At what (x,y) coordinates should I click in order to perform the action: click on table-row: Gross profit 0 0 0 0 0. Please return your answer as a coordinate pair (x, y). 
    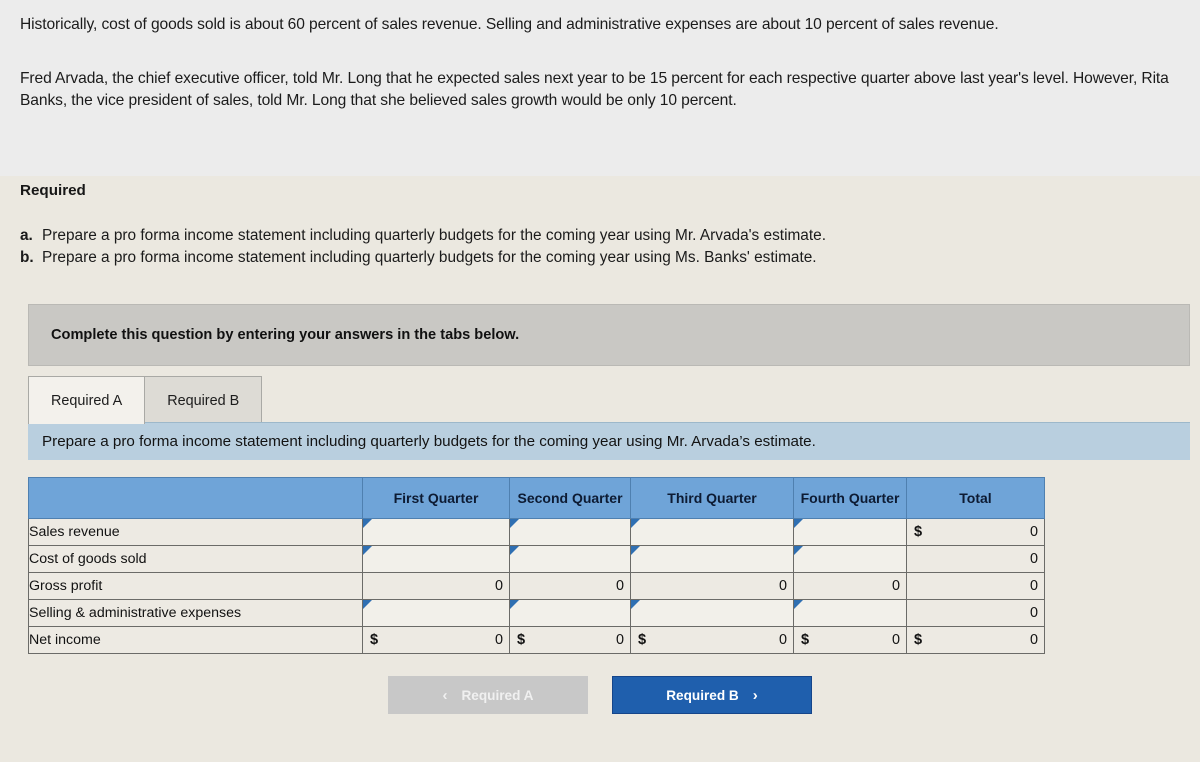
    Looking at the image, I should click on (536, 586).